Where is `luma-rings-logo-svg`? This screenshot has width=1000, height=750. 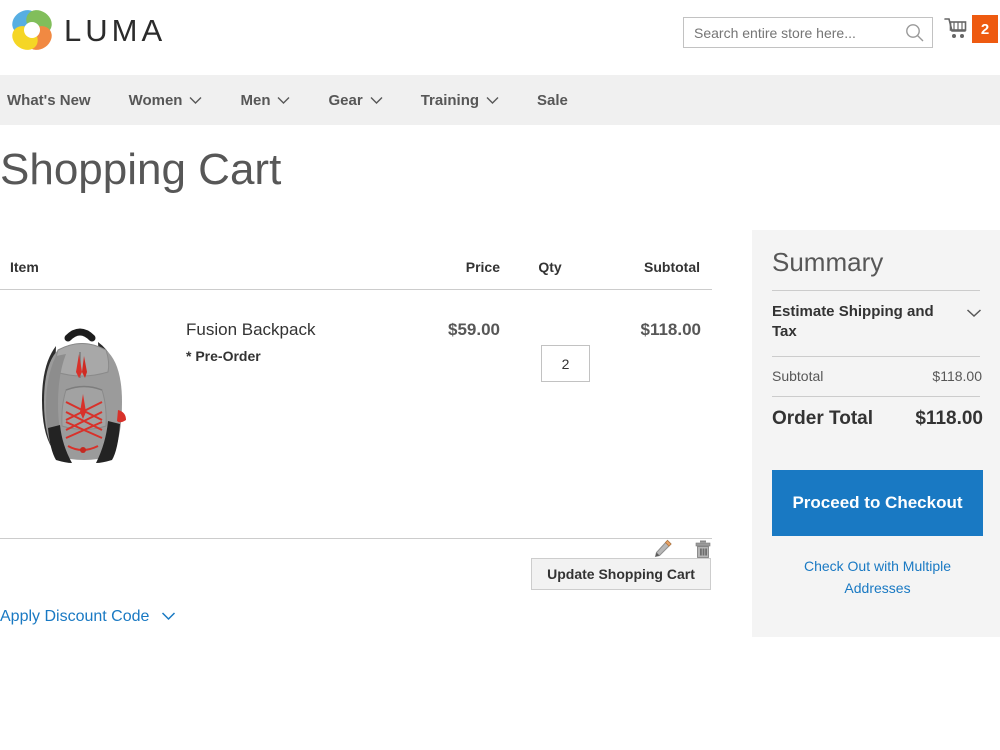
luma-rings-logo-svg is located at coordinates (32, 30).